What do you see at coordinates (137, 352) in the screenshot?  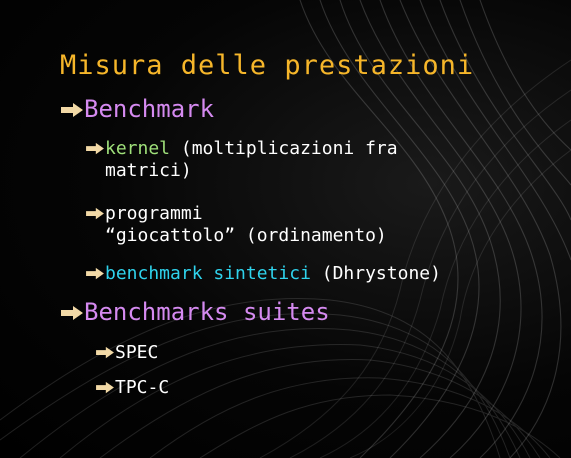 I see `spec-label: SPEC` at bounding box center [137, 352].